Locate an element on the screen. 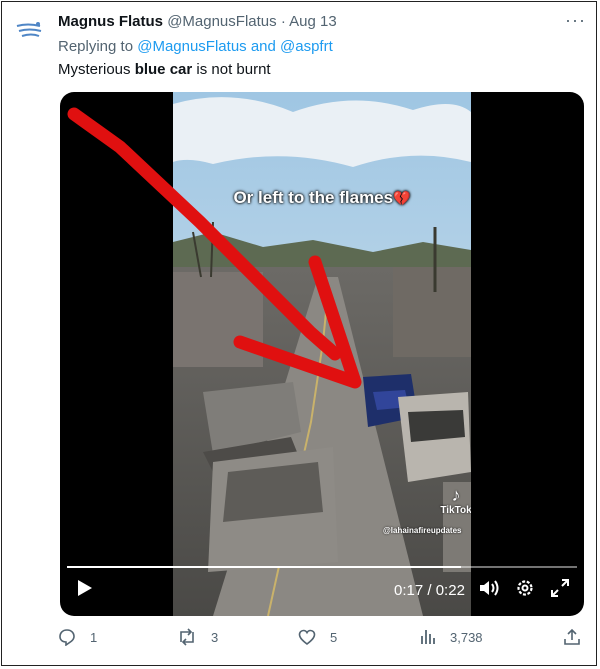 This screenshot has width=600, height=669. tweet-text: Mysterious blue car is not burnt is located at coordinates (164, 69).